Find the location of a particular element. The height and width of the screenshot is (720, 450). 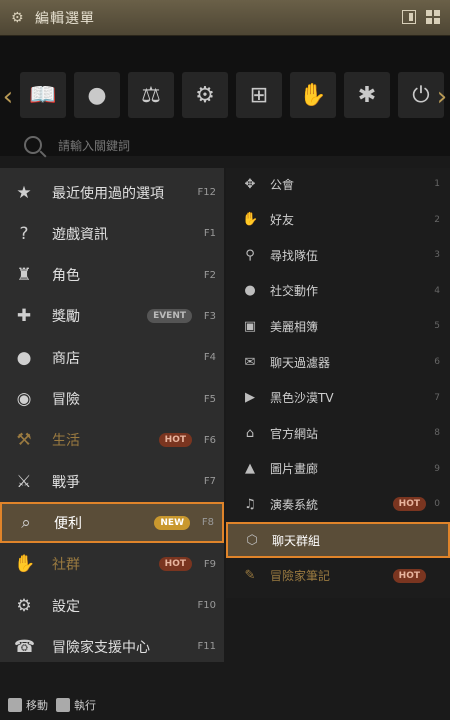

menu-item-label: 社群 is located at coordinates (66, 565).